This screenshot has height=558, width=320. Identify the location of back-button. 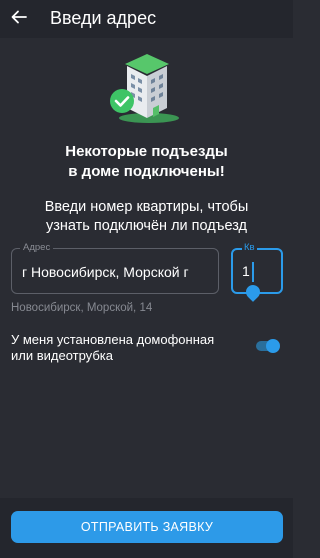
(19, 19).